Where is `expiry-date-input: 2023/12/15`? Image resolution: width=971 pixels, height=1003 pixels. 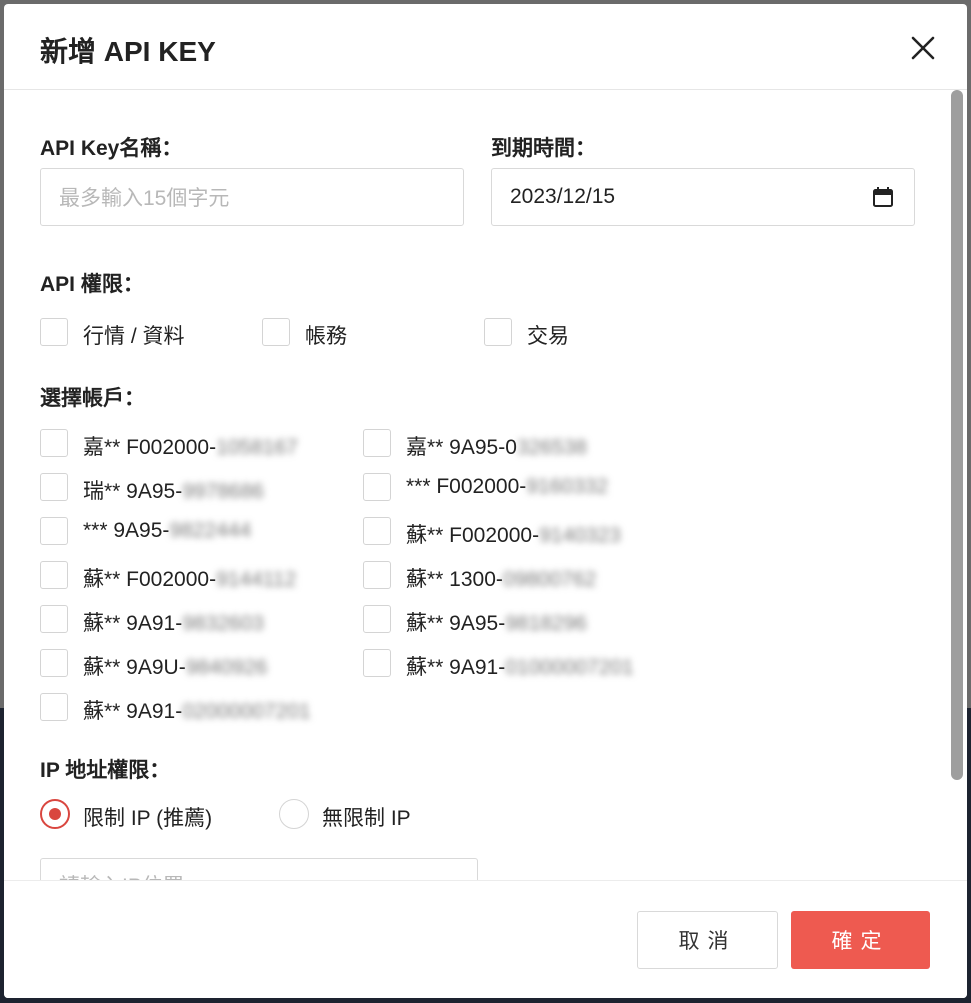 expiry-date-input: 2023/12/15 is located at coordinates (703, 197).